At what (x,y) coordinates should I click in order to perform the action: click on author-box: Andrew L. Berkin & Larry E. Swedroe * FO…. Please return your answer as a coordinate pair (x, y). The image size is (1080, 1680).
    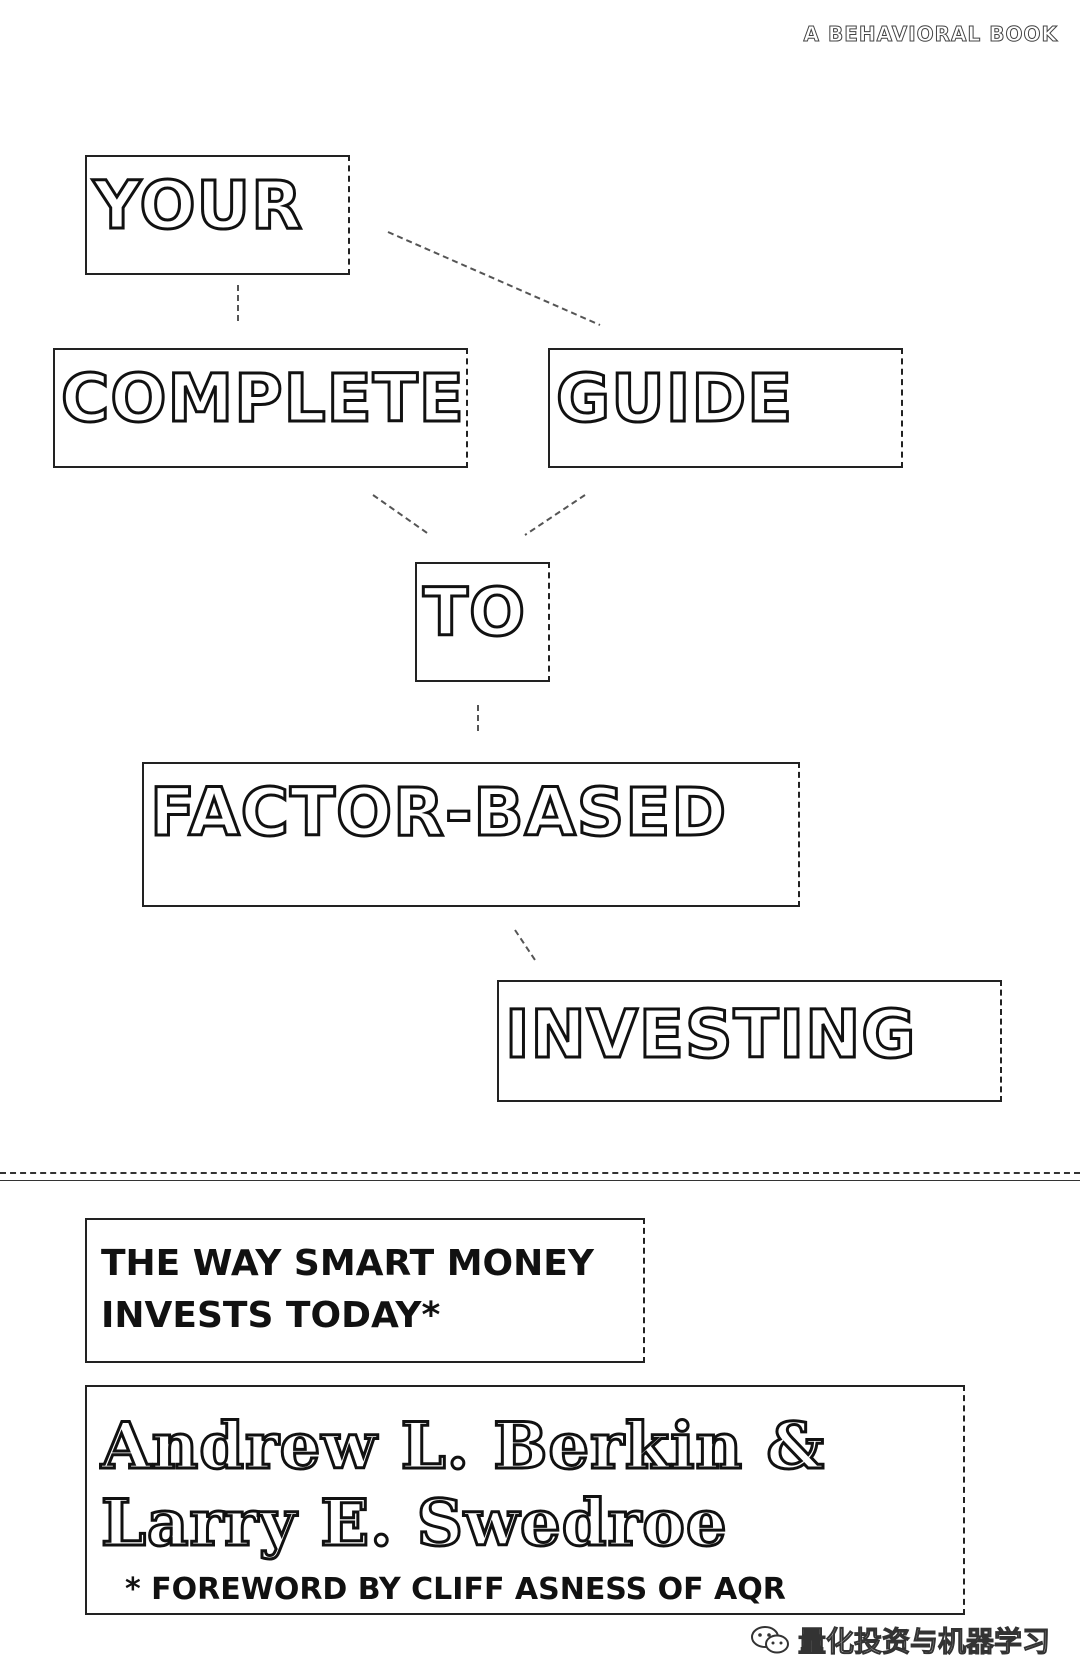
    Looking at the image, I should click on (525, 1500).